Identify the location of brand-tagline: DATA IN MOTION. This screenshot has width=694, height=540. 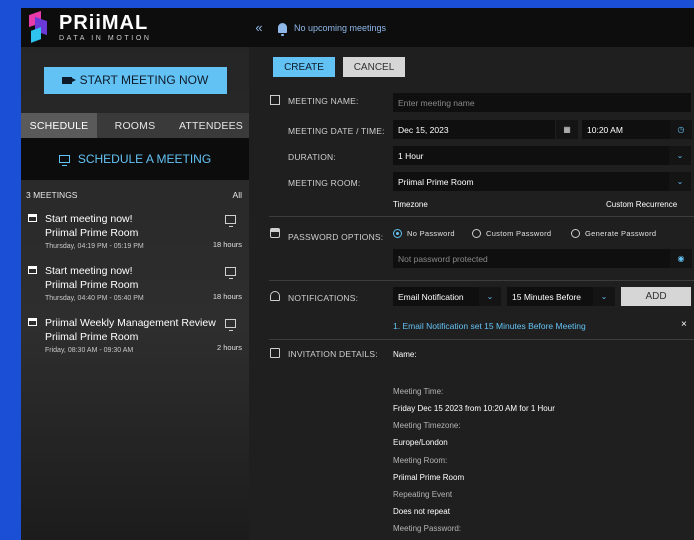
(105, 38).